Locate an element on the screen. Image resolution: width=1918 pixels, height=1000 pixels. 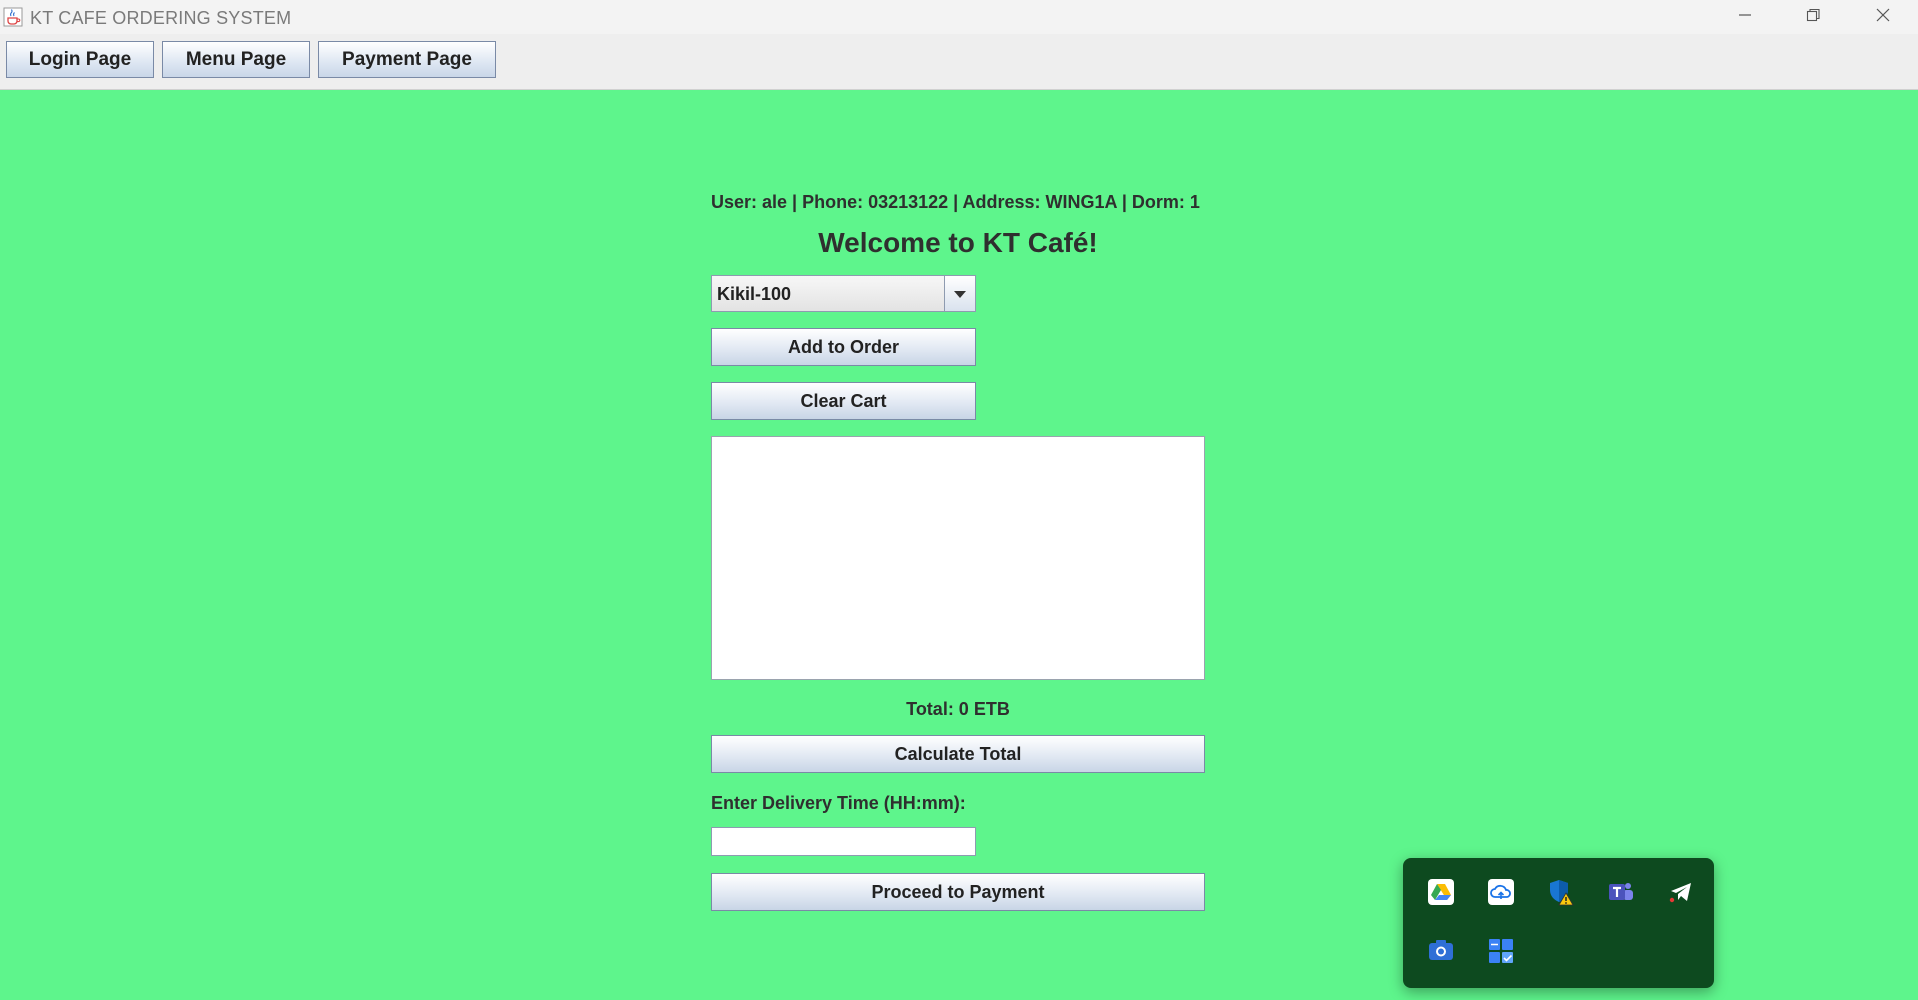
chevron-down-icon is located at coordinates (959, 293).